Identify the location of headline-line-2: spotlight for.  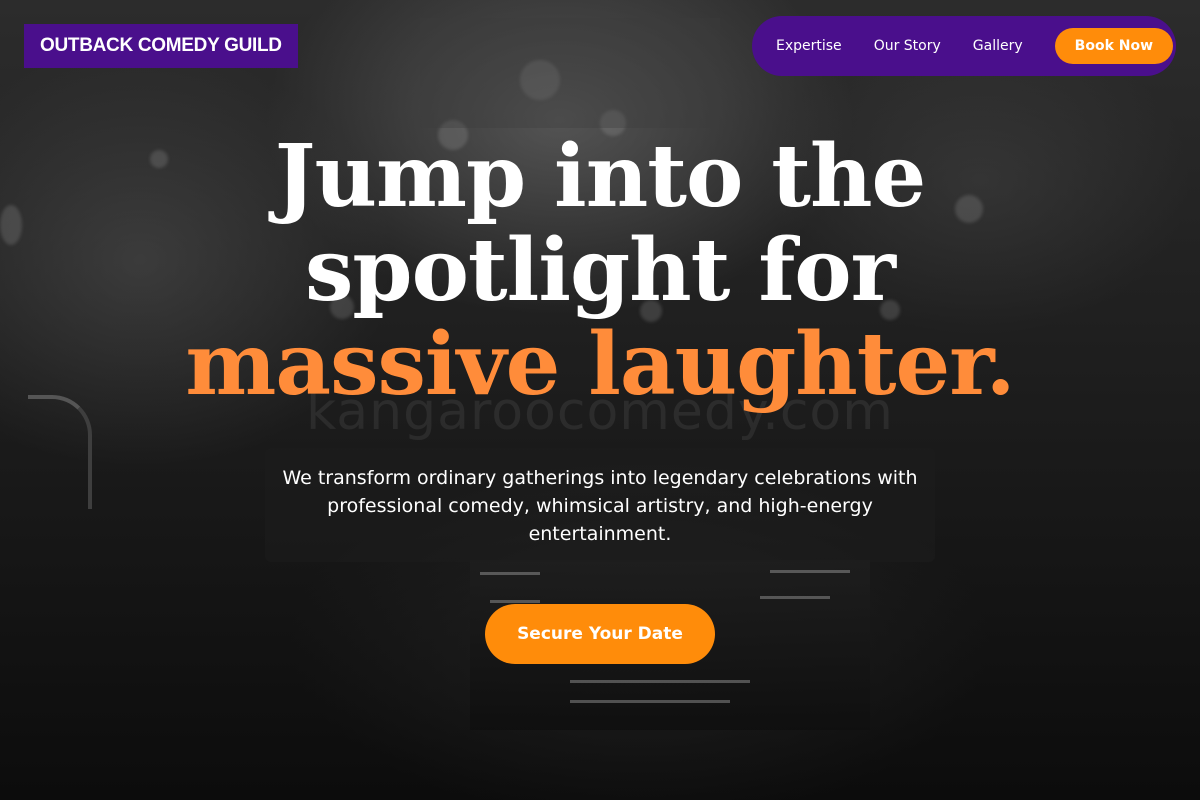
(600, 270).